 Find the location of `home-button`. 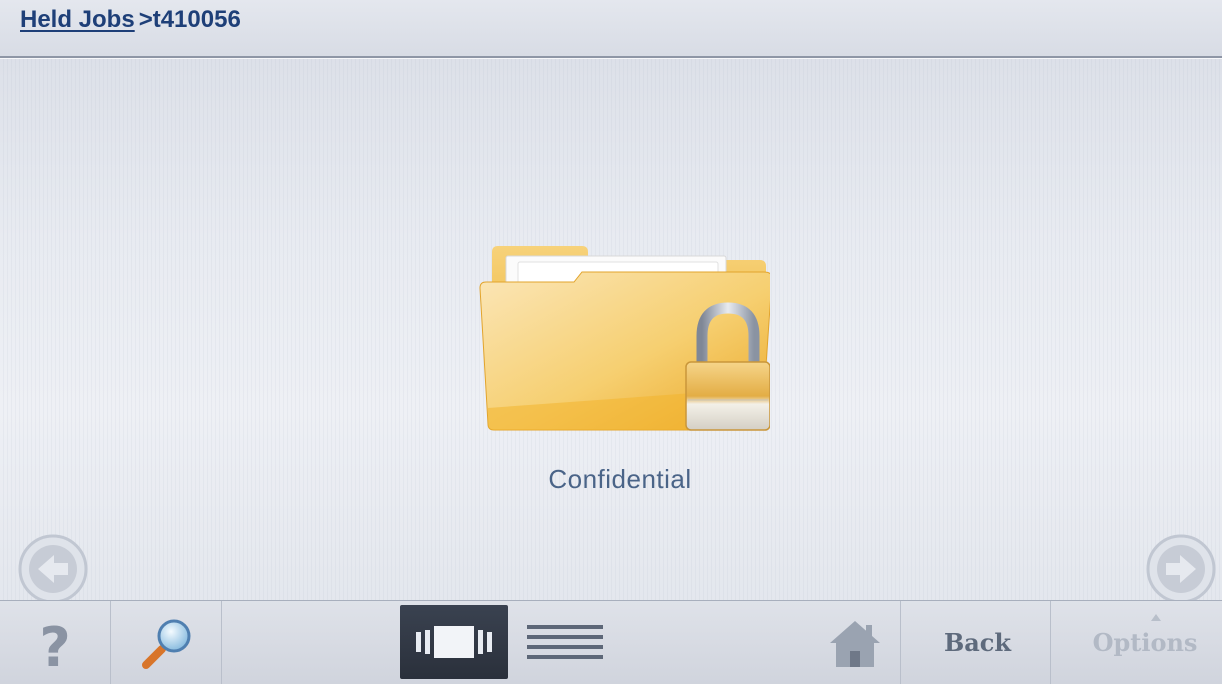

home-button is located at coordinates (855, 642).